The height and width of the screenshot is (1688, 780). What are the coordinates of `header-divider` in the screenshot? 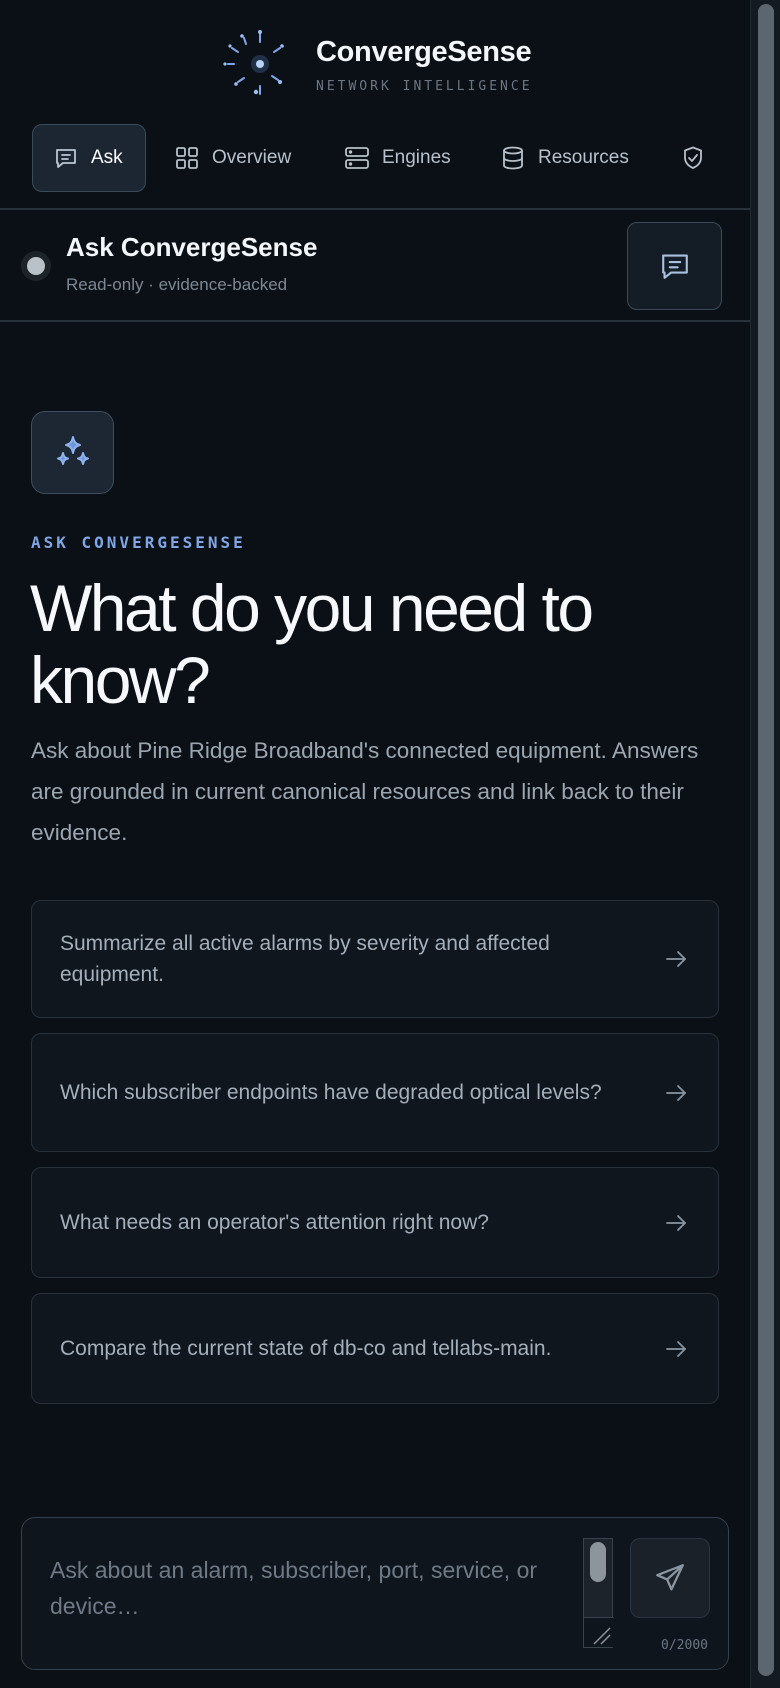 It's located at (375, 209).